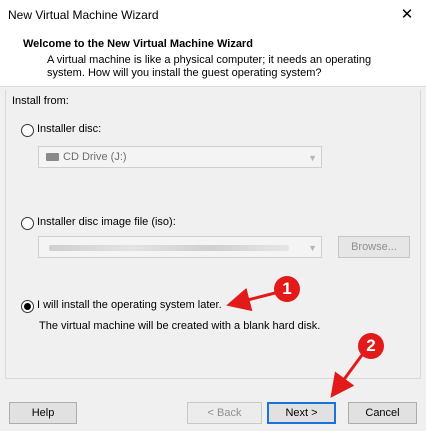  What do you see at coordinates (287, 289) in the screenshot?
I see `annotation-marker-1: 1` at bounding box center [287, 289].